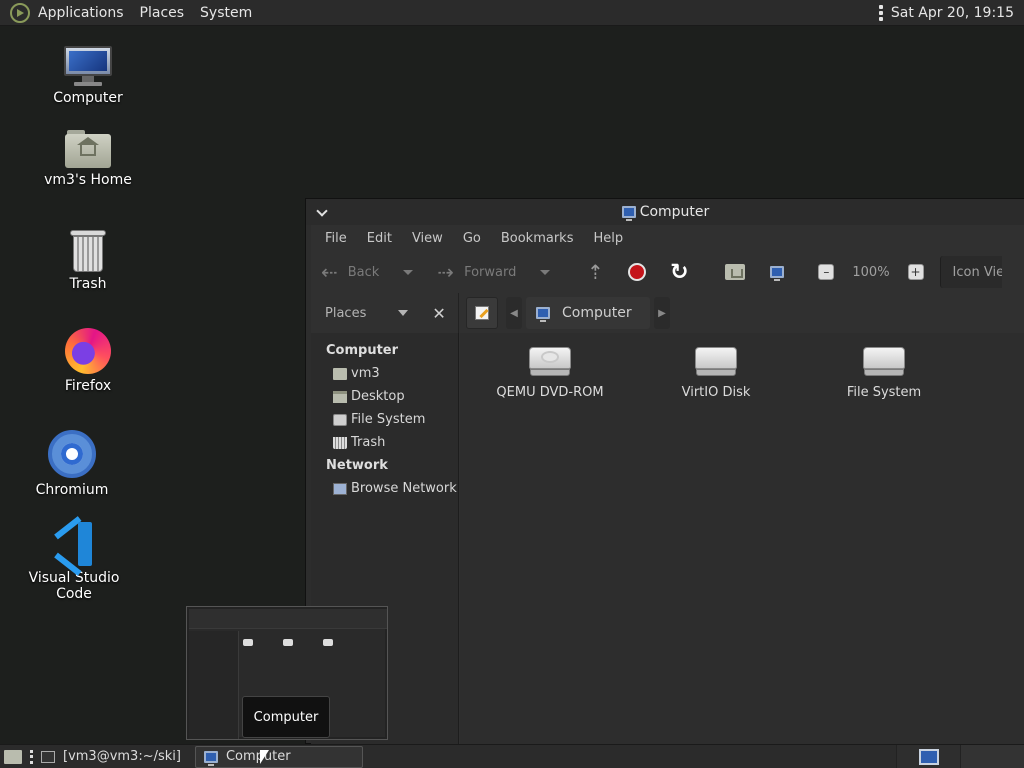 The width and height of the screenshot is (1024, 768). I want to click on zoom-in-button: +, so click(915, 272).